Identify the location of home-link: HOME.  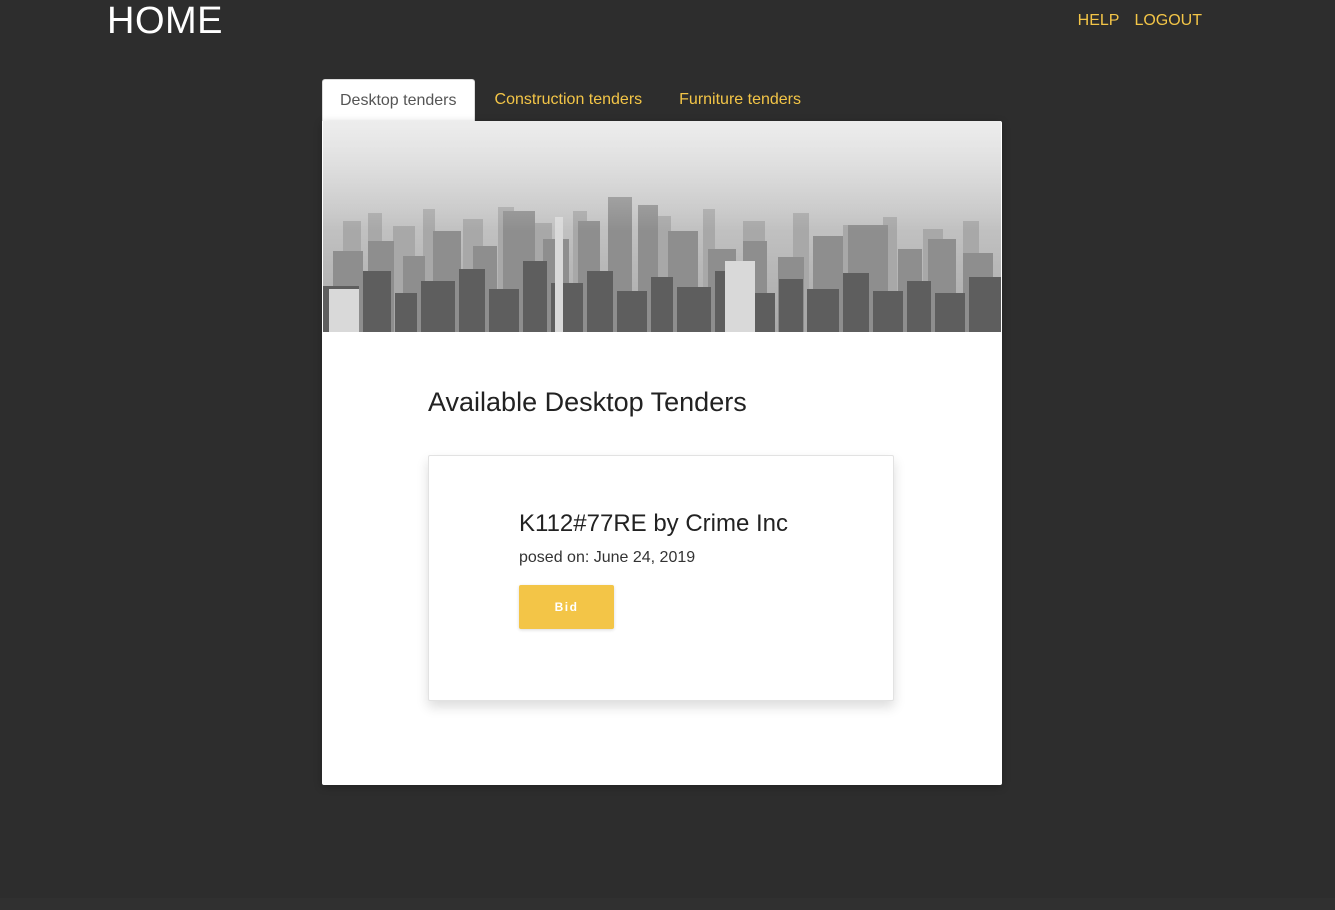
(165, 21).